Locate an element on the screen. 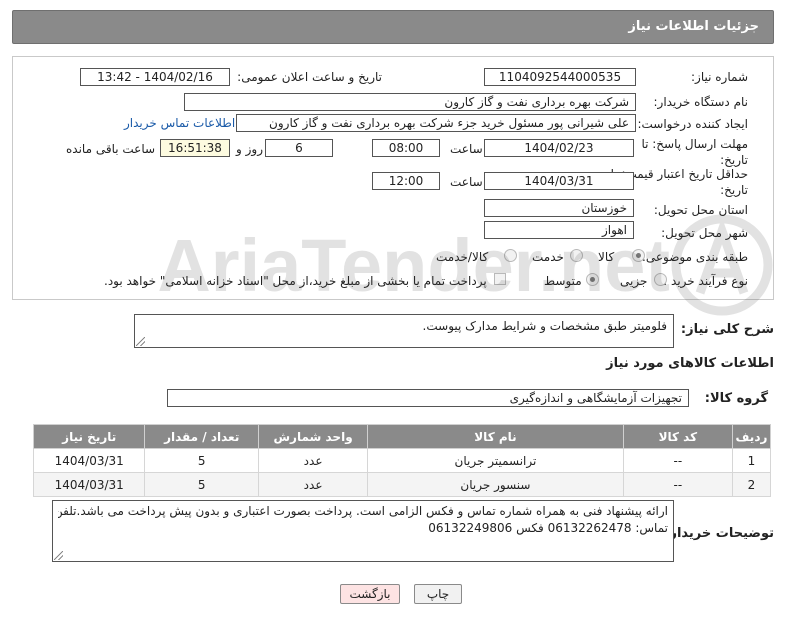 This screenshot has height=620, width=788. back-button: بازگشت is located at coordinates (370, 594).